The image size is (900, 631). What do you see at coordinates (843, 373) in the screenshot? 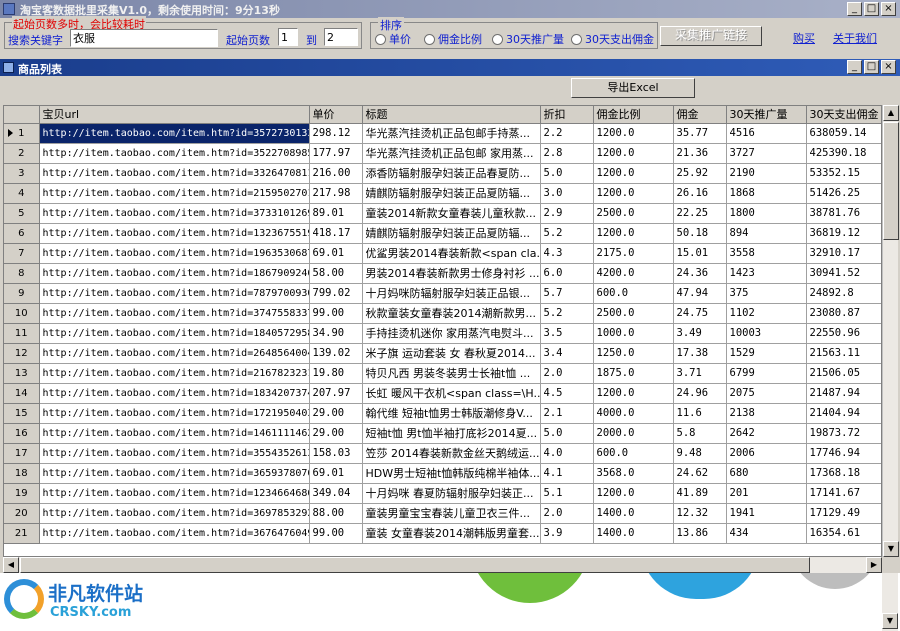
I see `cell-30day-commission: 21506.05` at bounding box center [843, 373].